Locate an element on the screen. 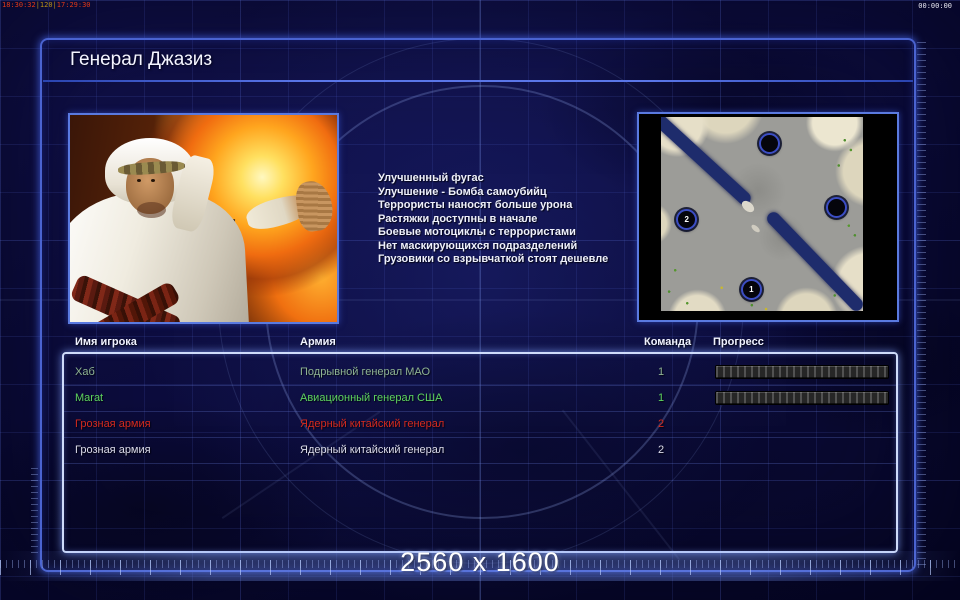 This screenshot has height=600, width=960. minimap: 2 1 is located at coordinates (762, 214).